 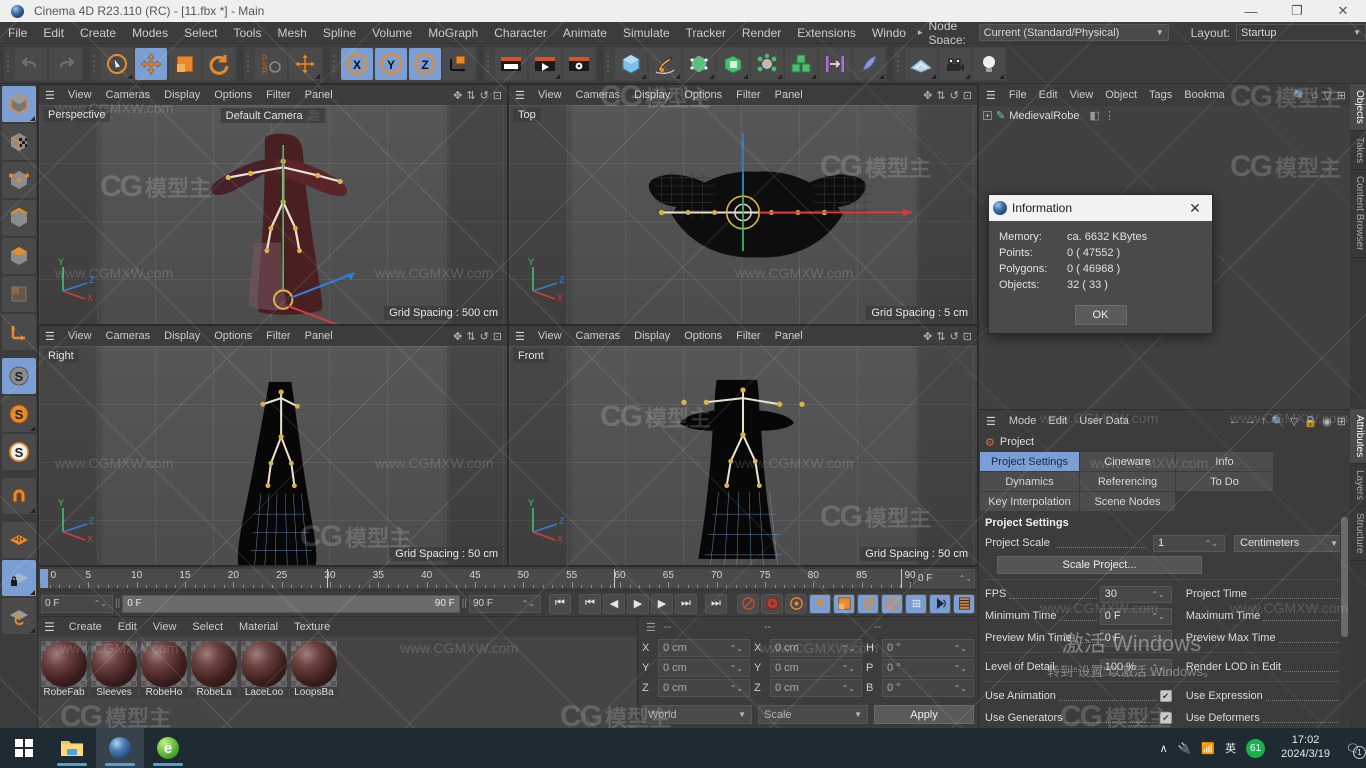 What do you see at coordinates (772, 603) in the screenshot?
I see `record-active-objects-button` at bounding box center [772, 603].